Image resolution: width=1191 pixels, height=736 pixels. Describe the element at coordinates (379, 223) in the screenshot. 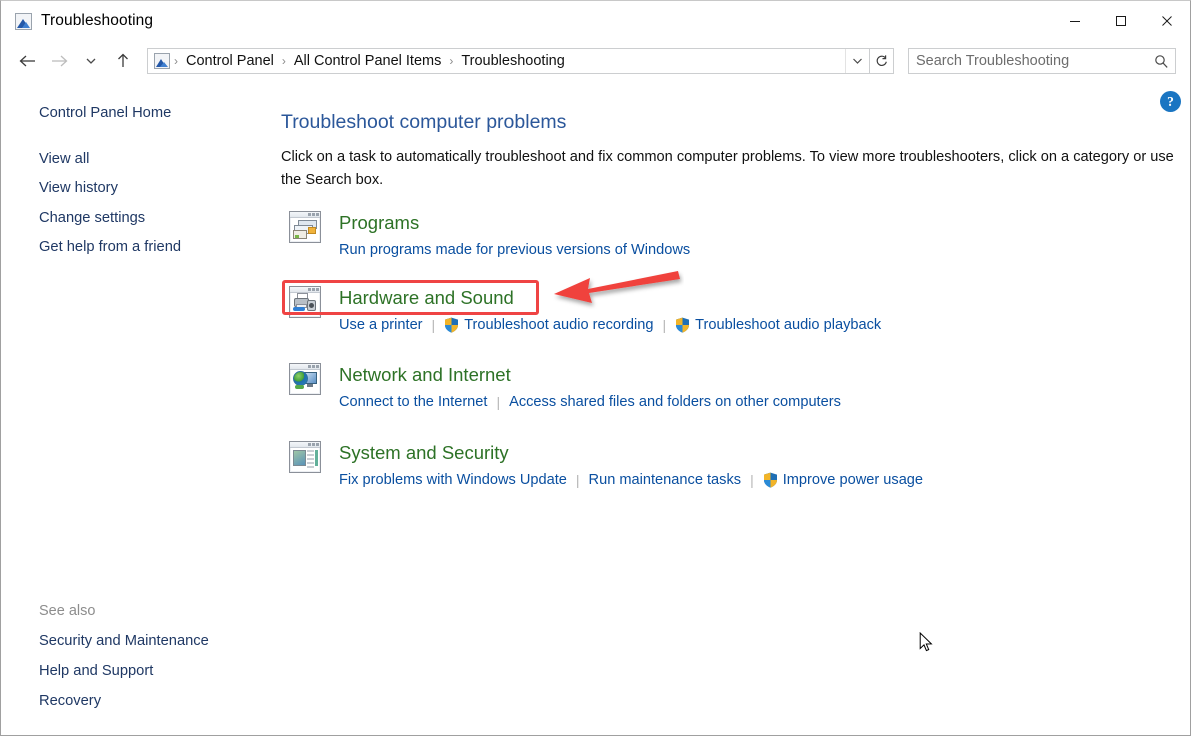

I see `category-title-programs: Programs` at that location.